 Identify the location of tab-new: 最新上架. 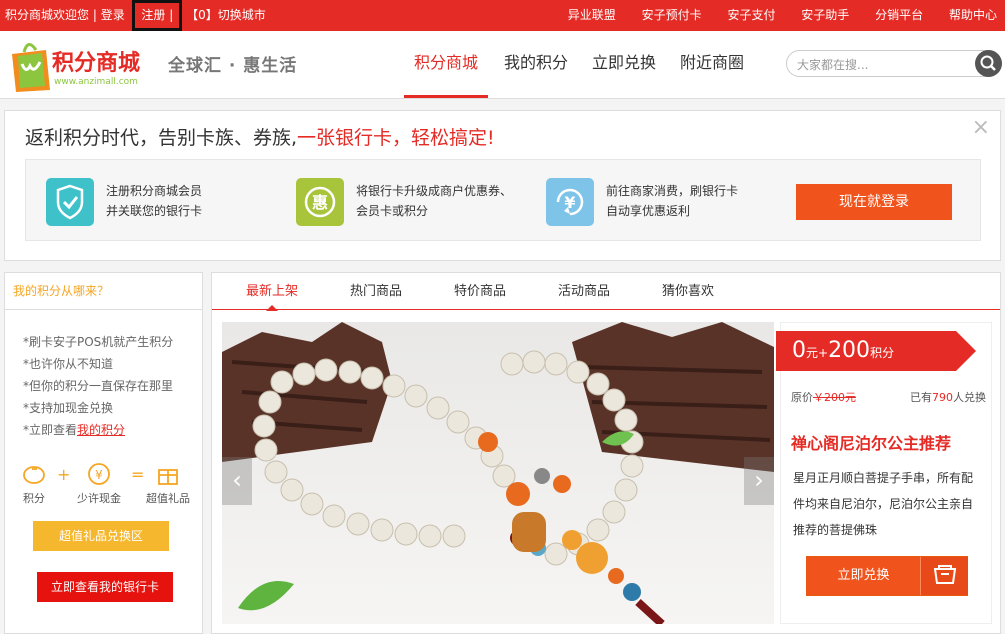
(272, 292).